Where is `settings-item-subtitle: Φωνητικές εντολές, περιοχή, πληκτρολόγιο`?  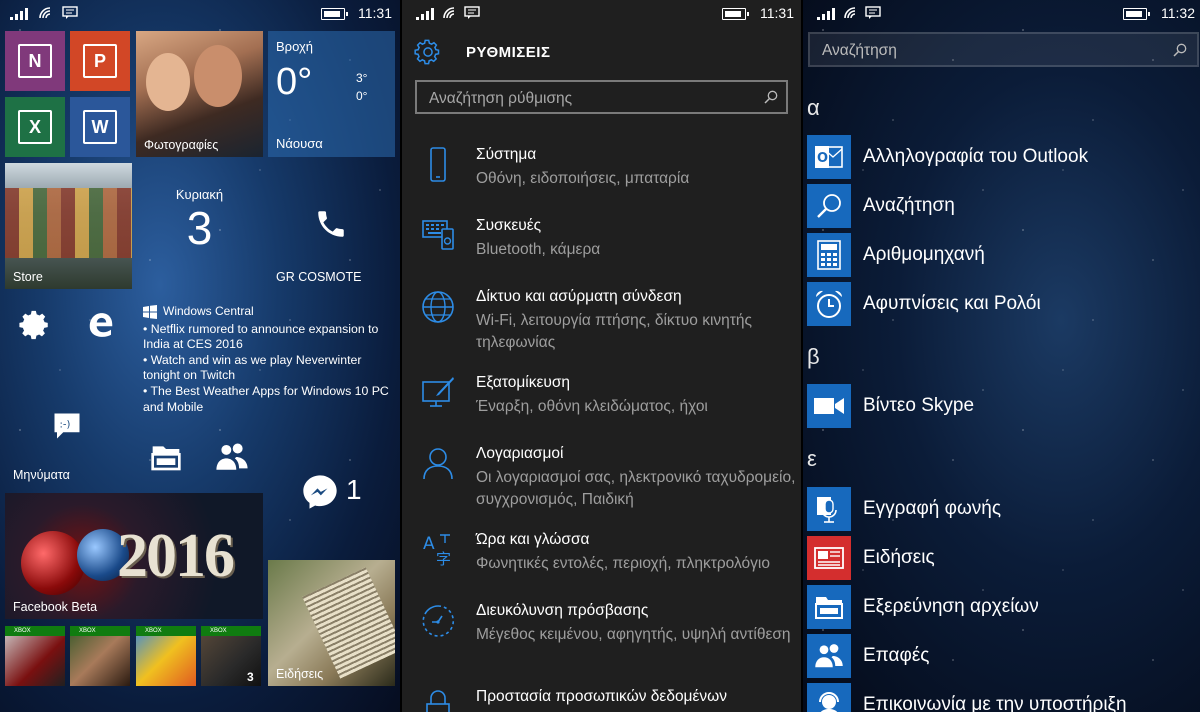 settings-item-subtitle: Φωνητικές εντολές, περιοχή, πληκτρολόγιο is located at coordinates (623, 563).